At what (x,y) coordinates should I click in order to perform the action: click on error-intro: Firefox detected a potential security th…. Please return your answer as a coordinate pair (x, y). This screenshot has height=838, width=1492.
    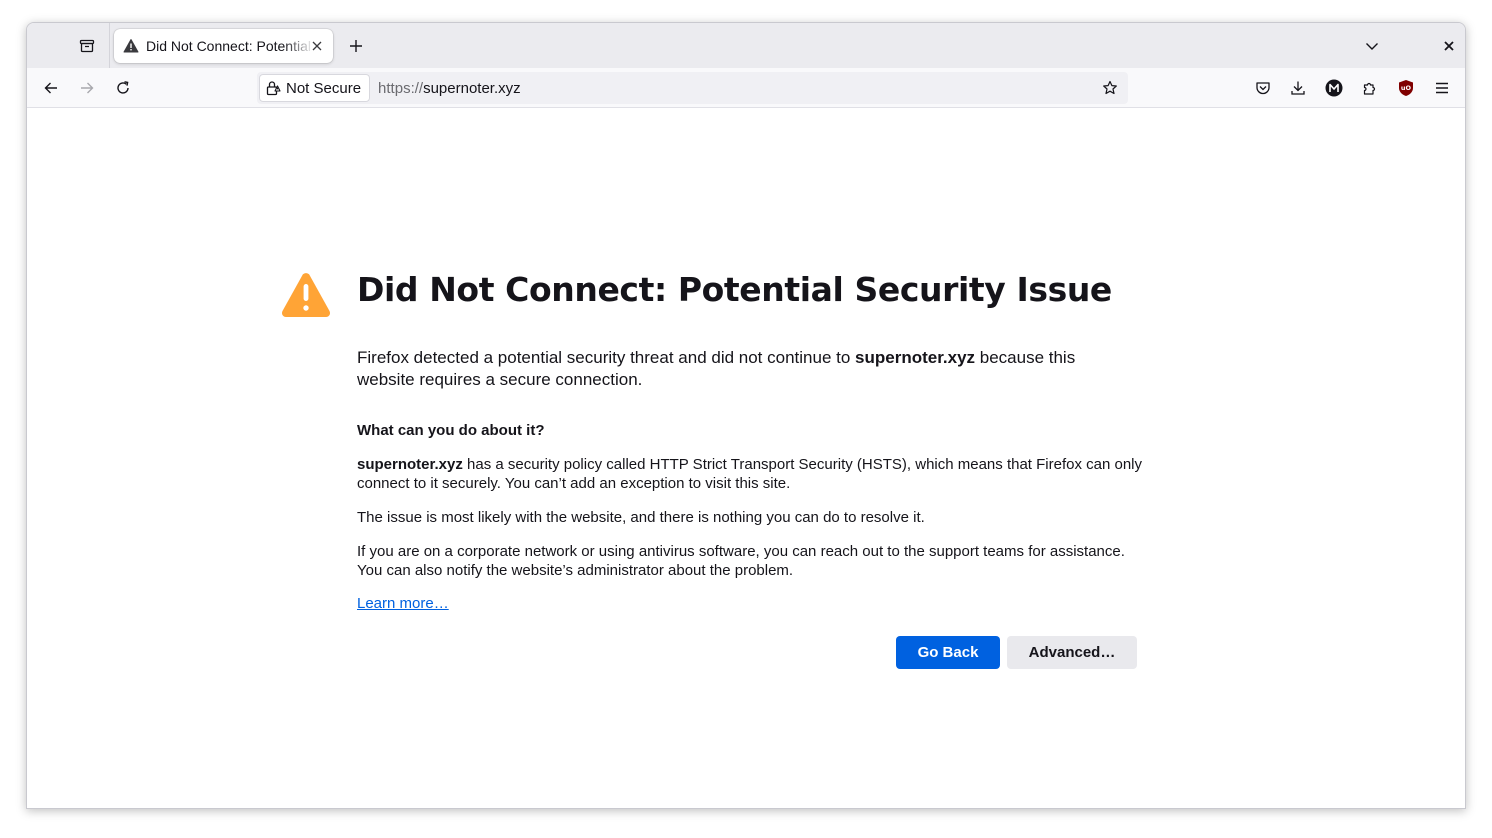
    Looking at the image, I should click on (737, 369).